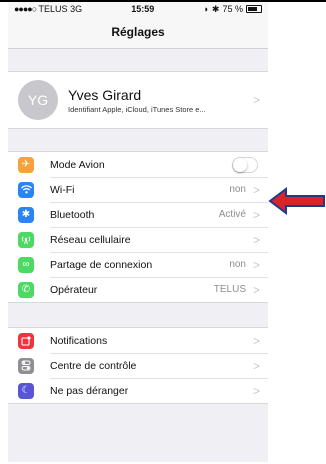 This screenshot has height=464, width=326. I want to click on notifications-icon, so click(26, 340).